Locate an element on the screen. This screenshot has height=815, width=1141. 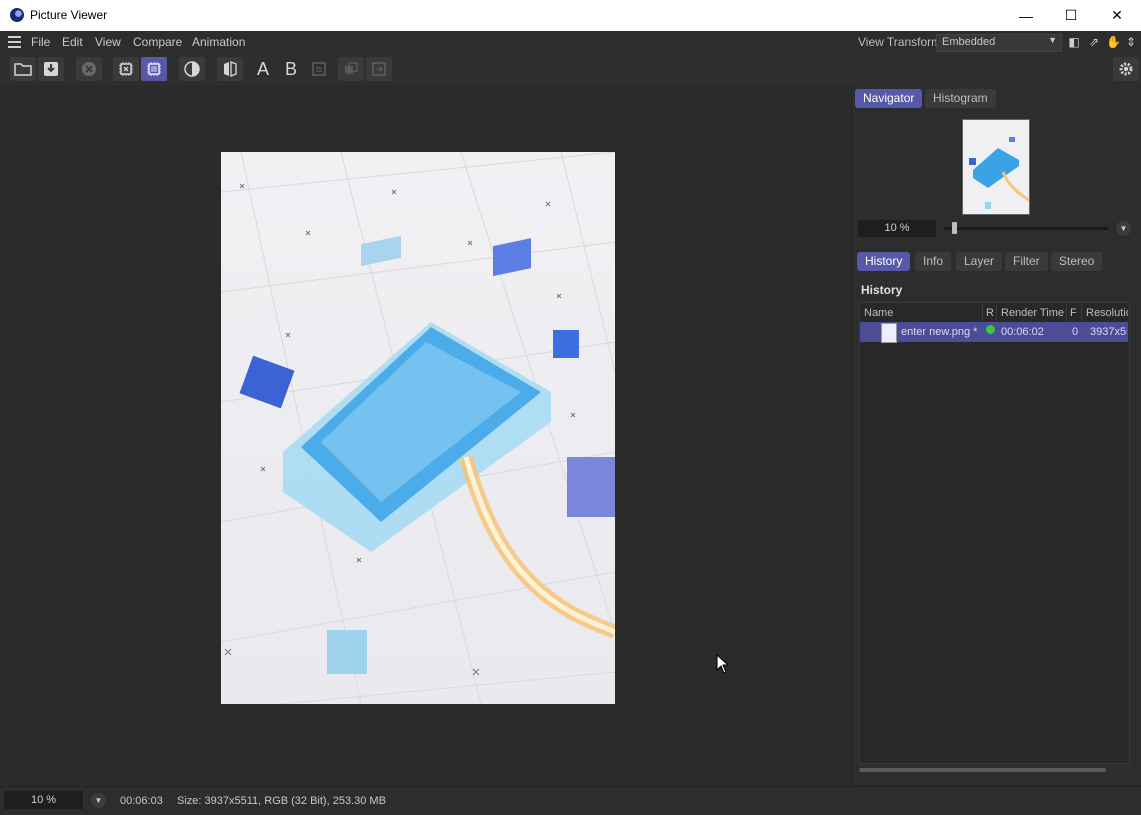
horizontal-scrollbar is located at coordinates (982, 770).